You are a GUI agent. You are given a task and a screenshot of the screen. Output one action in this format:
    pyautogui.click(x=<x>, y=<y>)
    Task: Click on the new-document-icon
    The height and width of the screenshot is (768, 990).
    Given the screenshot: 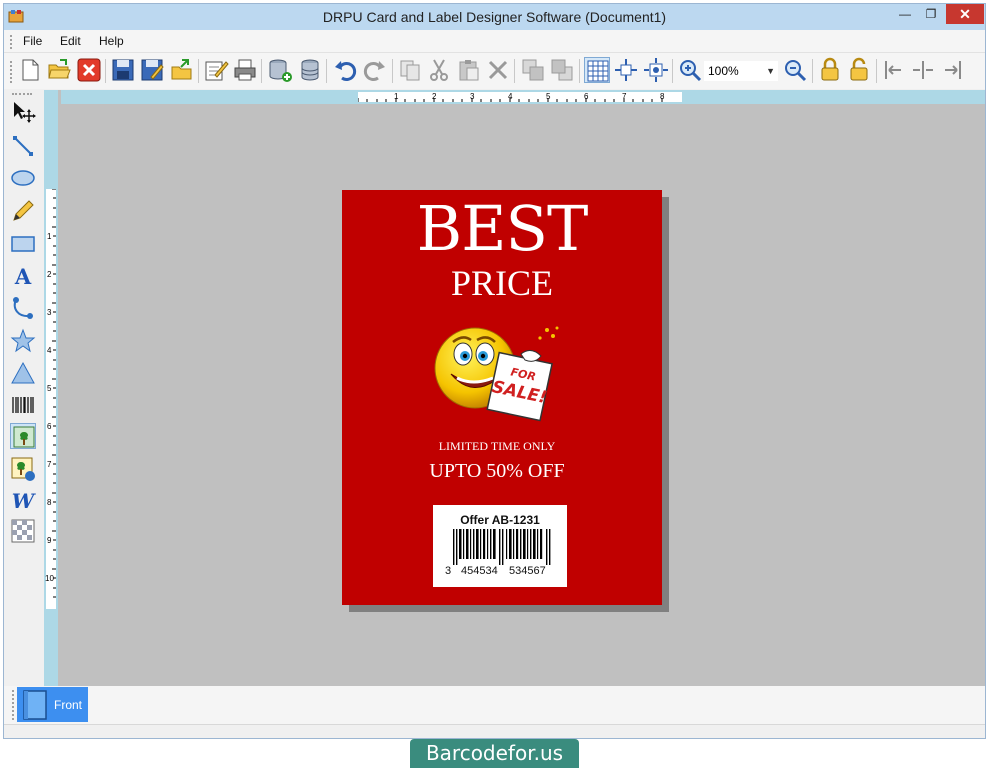 What is the action you would take?
    pyautogui.click(x=30, y=70)
    